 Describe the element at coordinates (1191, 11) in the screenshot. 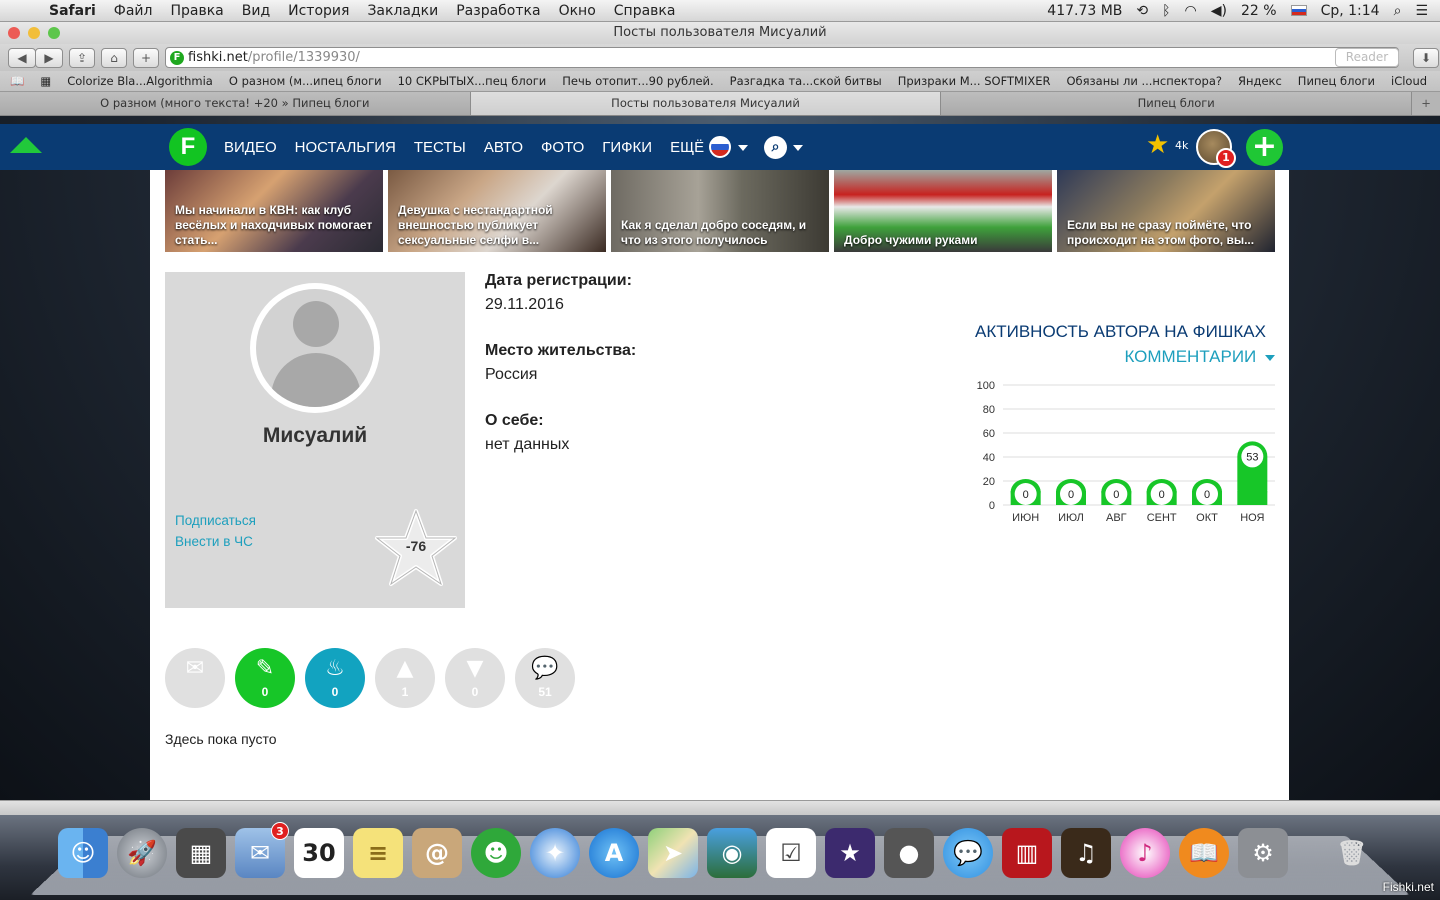

I see `wifi-icon: ◠` at that location.